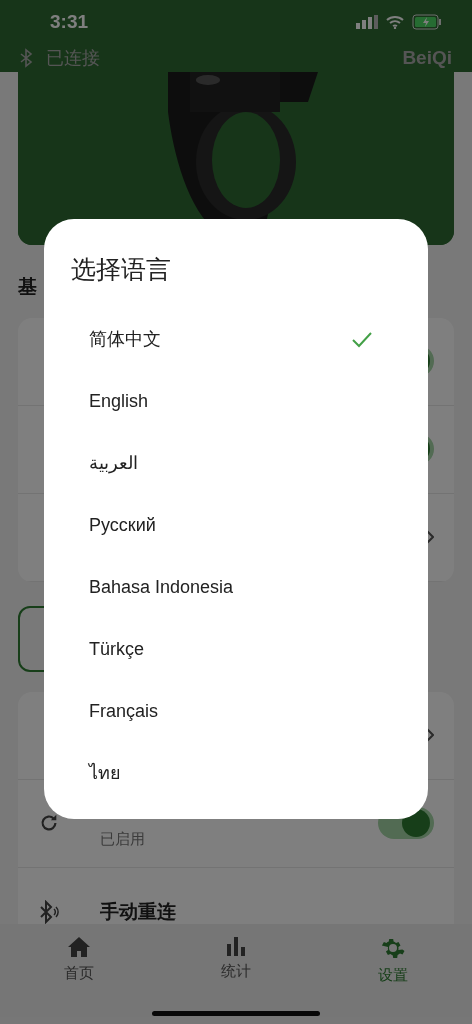  What do you see at coordinates (395, 22) in the screenshot?
I see `wifi-icon` at bounding box center [395, 22].